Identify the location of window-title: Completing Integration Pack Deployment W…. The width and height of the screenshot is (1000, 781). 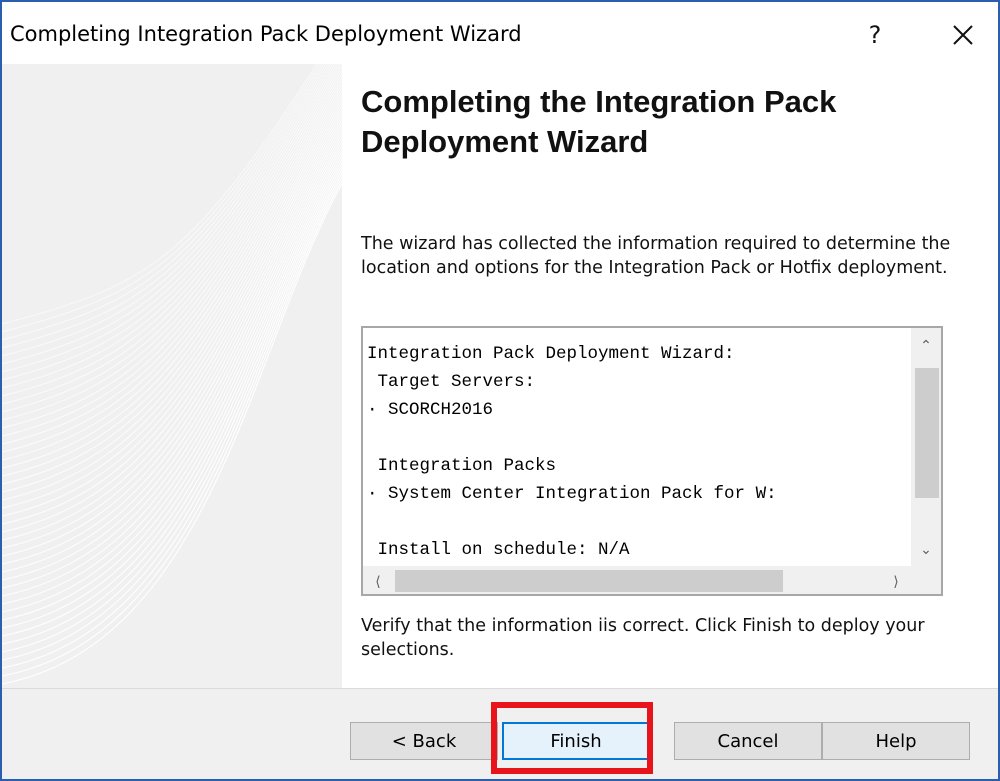
(266, 34).